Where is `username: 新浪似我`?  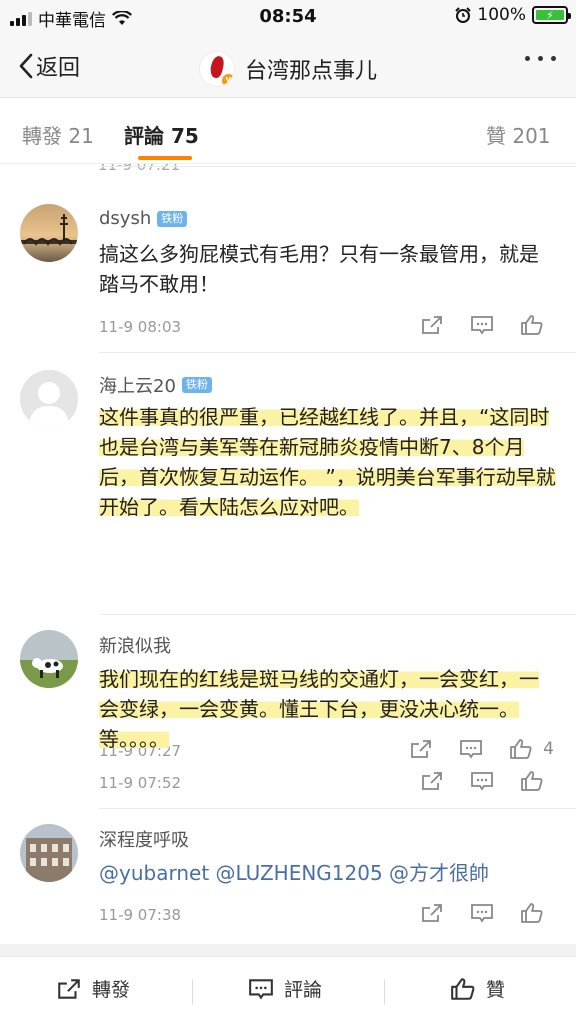 username: 新浪似我 is located at coordinates (135, 645).